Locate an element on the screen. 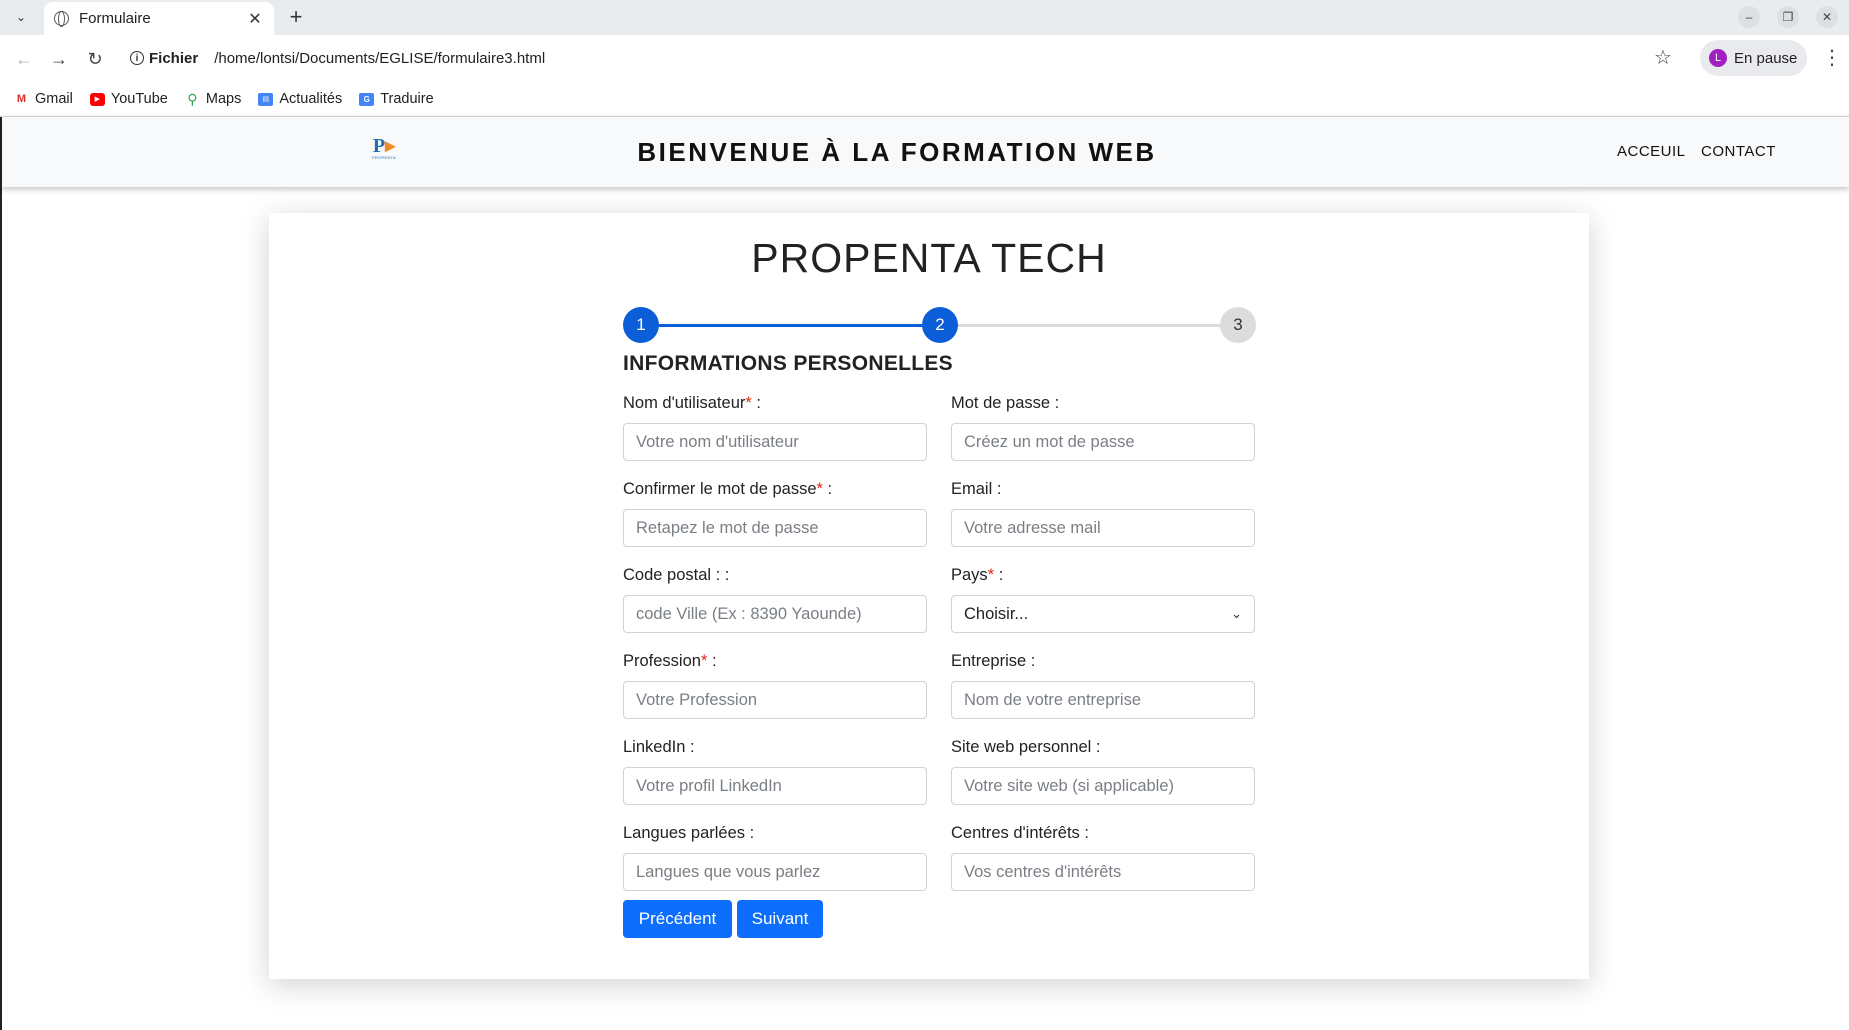  site-info-button: i Fichier is located at coordinates (172, 58).